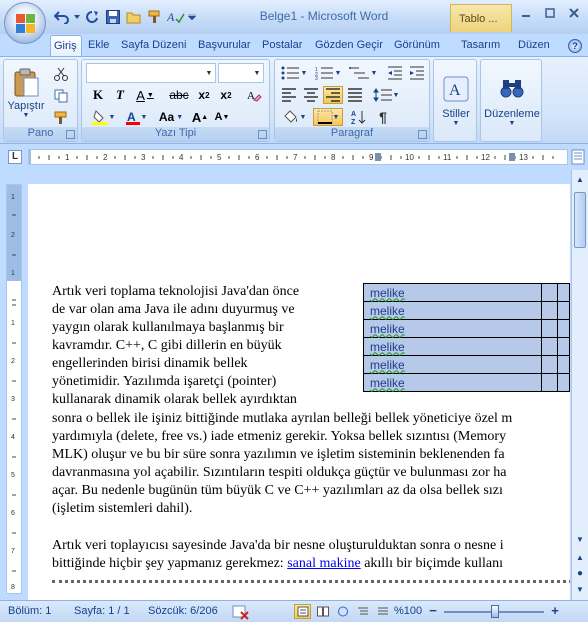 Image resolution: width=588 pixels, height=622 pixels. Describe the element at coordinates (395, 73) in the screenshot. I see `decrease-indent-icon` at that location.